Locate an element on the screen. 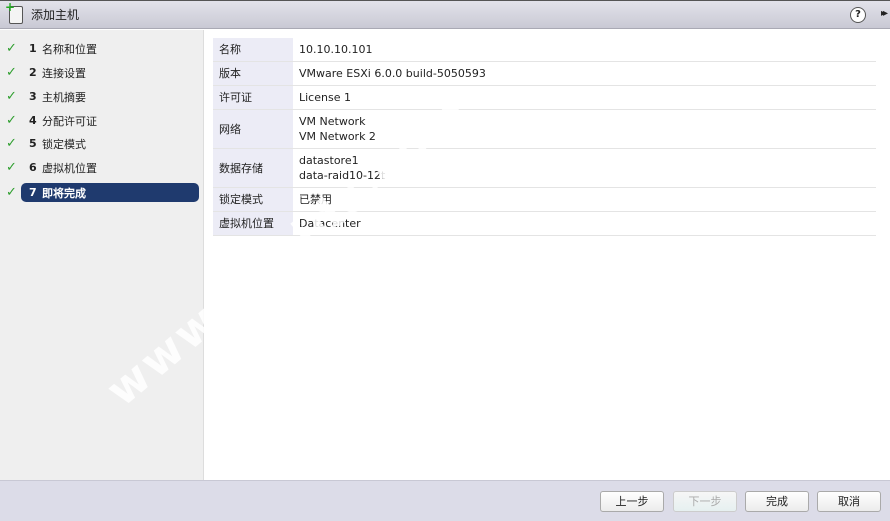  step-label: 主机摘要 is located at coordinates (64, 97).